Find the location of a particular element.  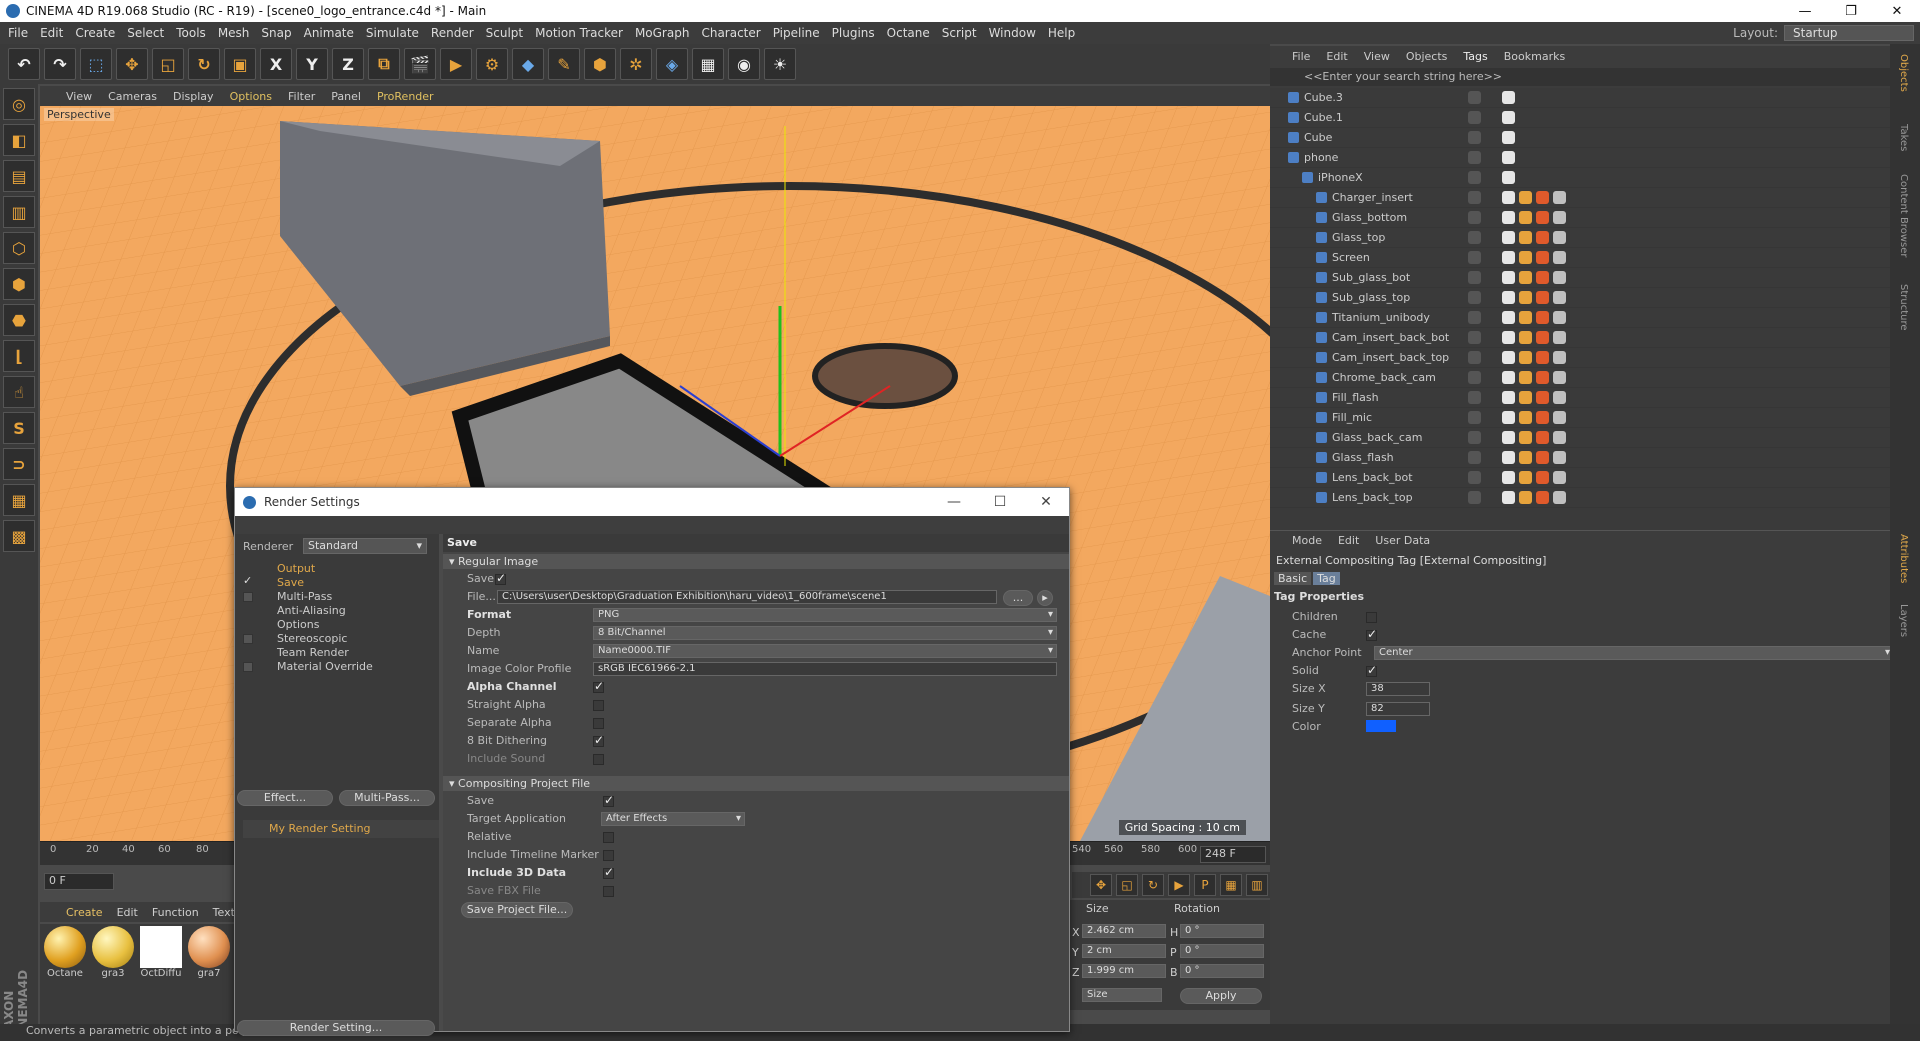

menu-select: Select is located at coordinates (145, 33).